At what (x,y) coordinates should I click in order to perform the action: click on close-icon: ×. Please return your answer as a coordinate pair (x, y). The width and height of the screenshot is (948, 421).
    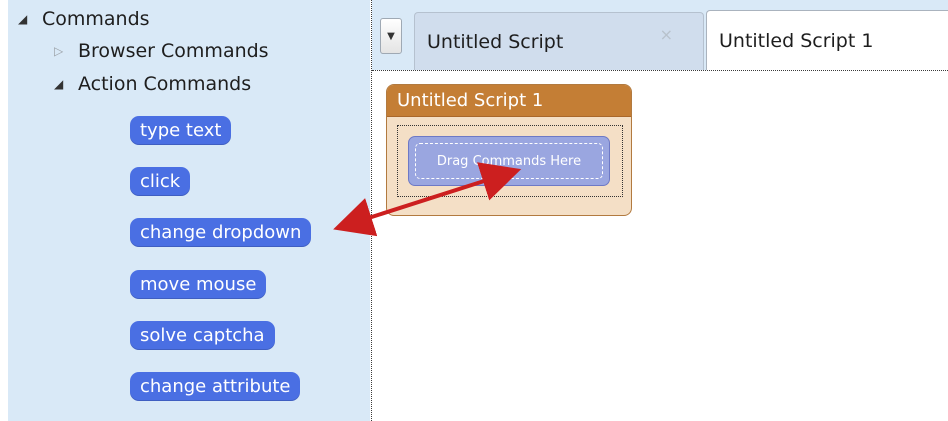
    Looking at the image, I should click on (666, 34).